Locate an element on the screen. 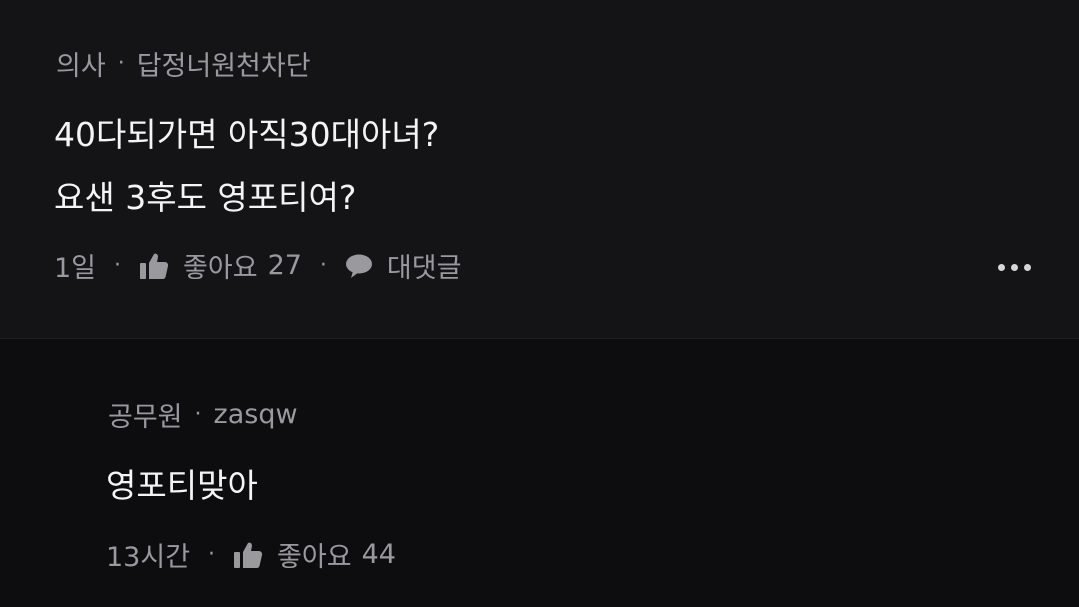 The image size is (1079, 607). comment-actions: 1일 · 좋아요 27 · 대댓글 is located at coordinates (257, 265).